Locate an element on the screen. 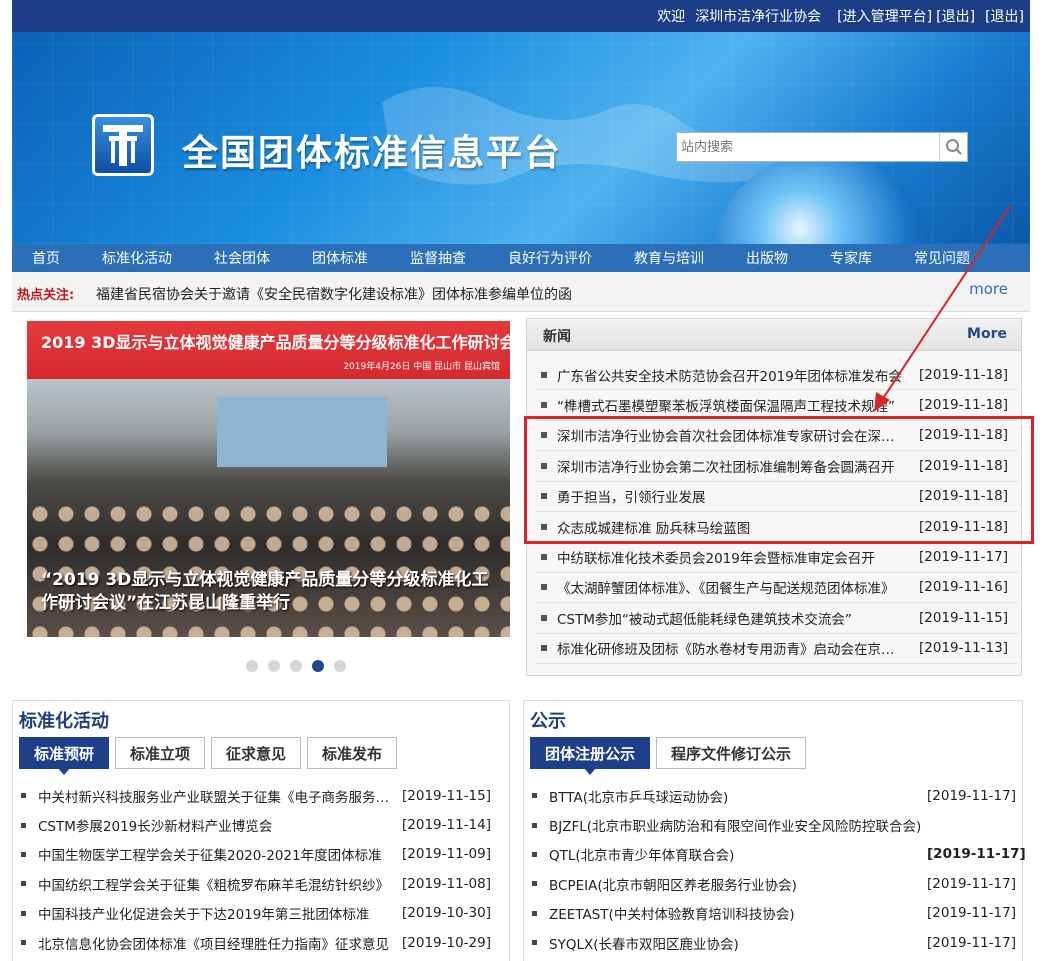 The width and height of the screenshot is (1060, 961). list-item: ZEETAST(中关村体验教育培训科技协会) [2019-11-17] is located at coordinates (779, 913).